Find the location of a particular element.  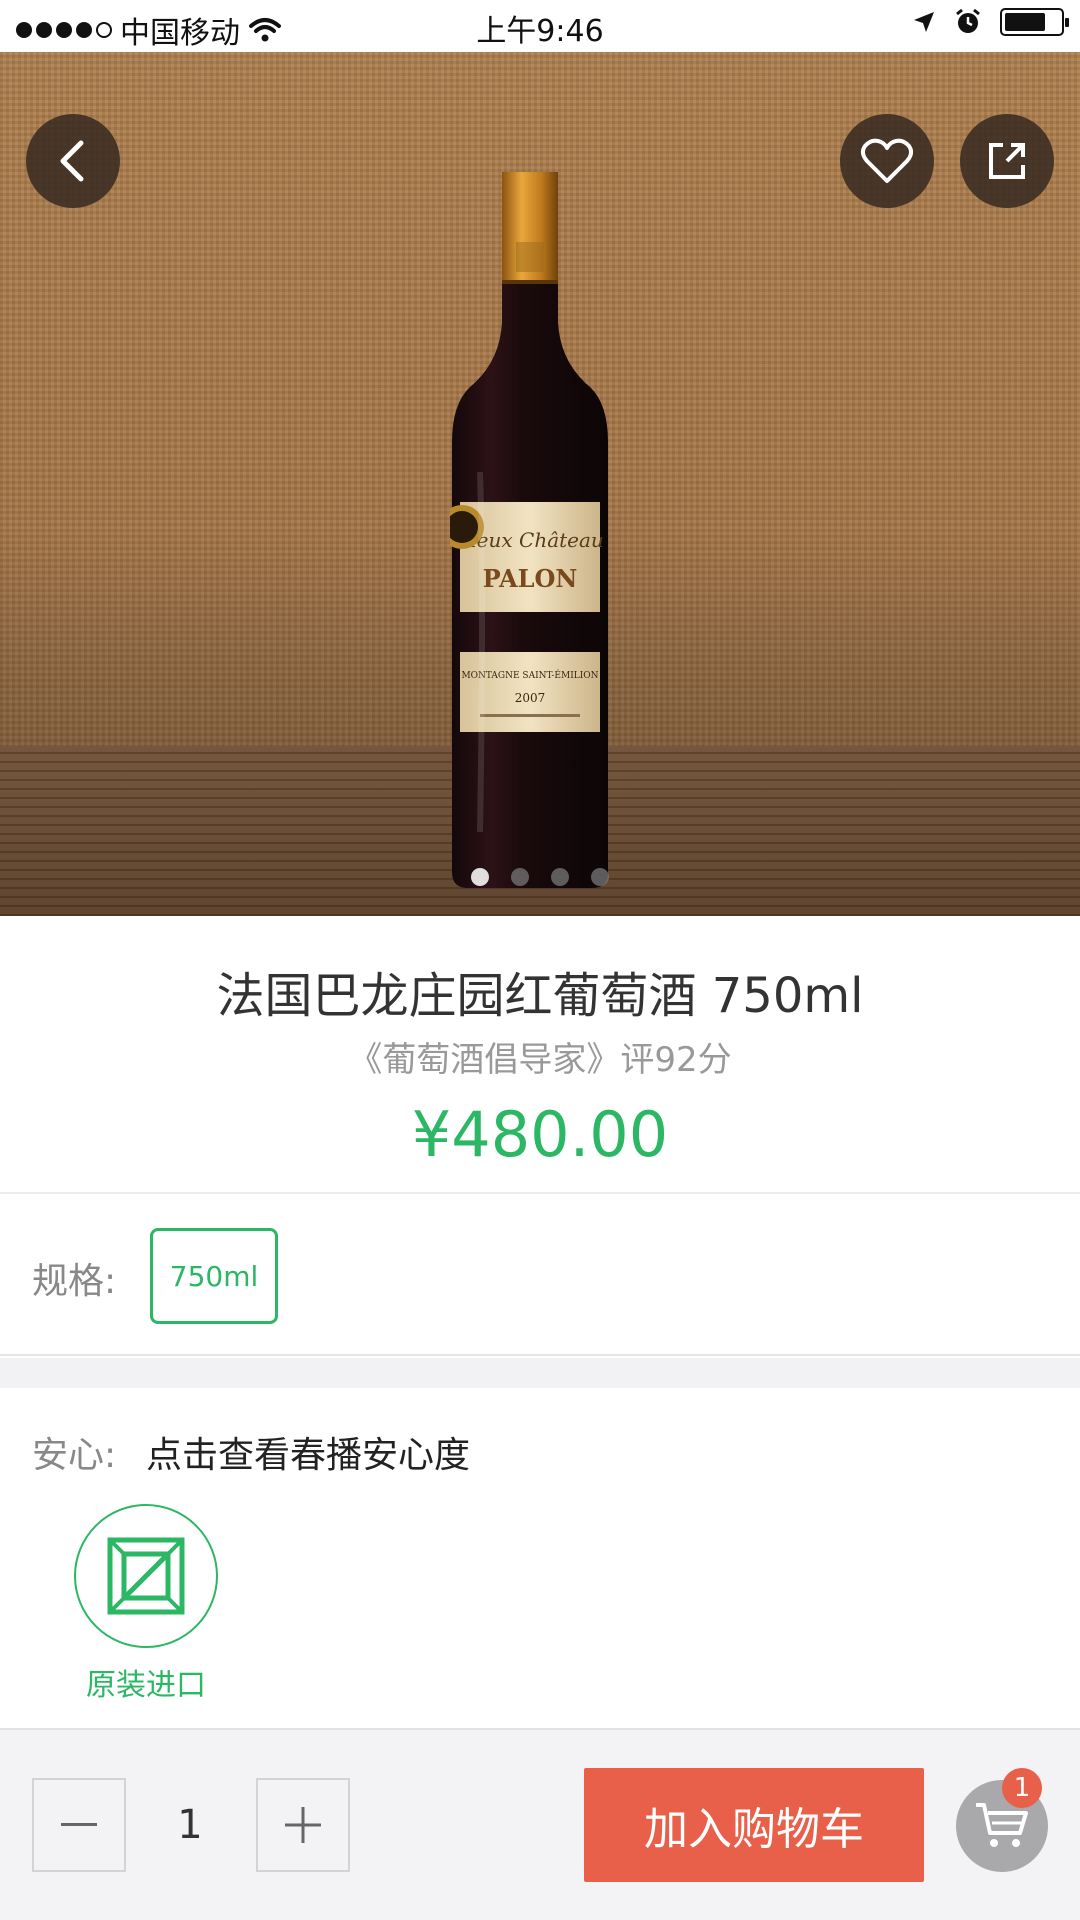

share-button is located at coordinates (1007, 161).